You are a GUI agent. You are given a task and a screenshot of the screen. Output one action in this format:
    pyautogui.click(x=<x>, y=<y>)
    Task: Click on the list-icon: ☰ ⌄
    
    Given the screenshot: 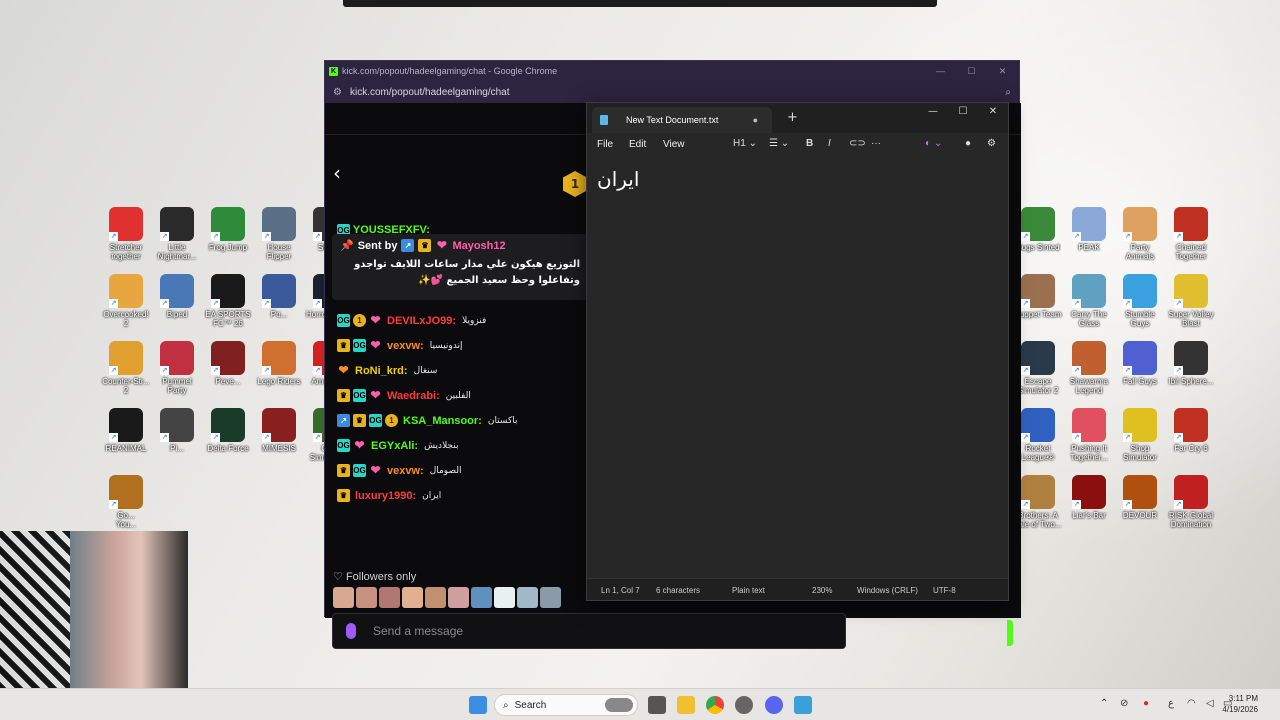 What is the action you would take?
    pyautogui.click(x=779, y=143)
    